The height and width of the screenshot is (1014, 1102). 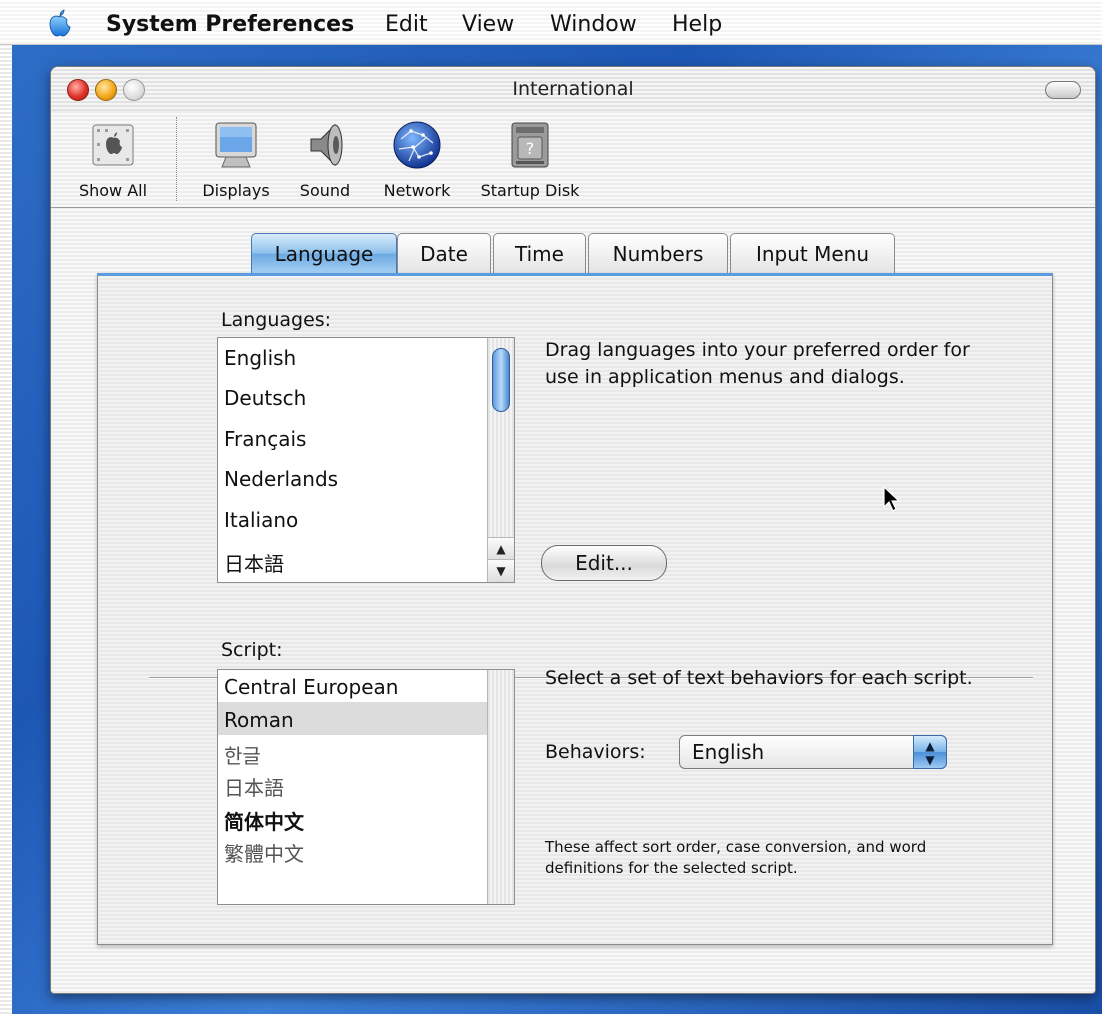 I want to click on apple-menu-icon, so click(x=60, y=23).